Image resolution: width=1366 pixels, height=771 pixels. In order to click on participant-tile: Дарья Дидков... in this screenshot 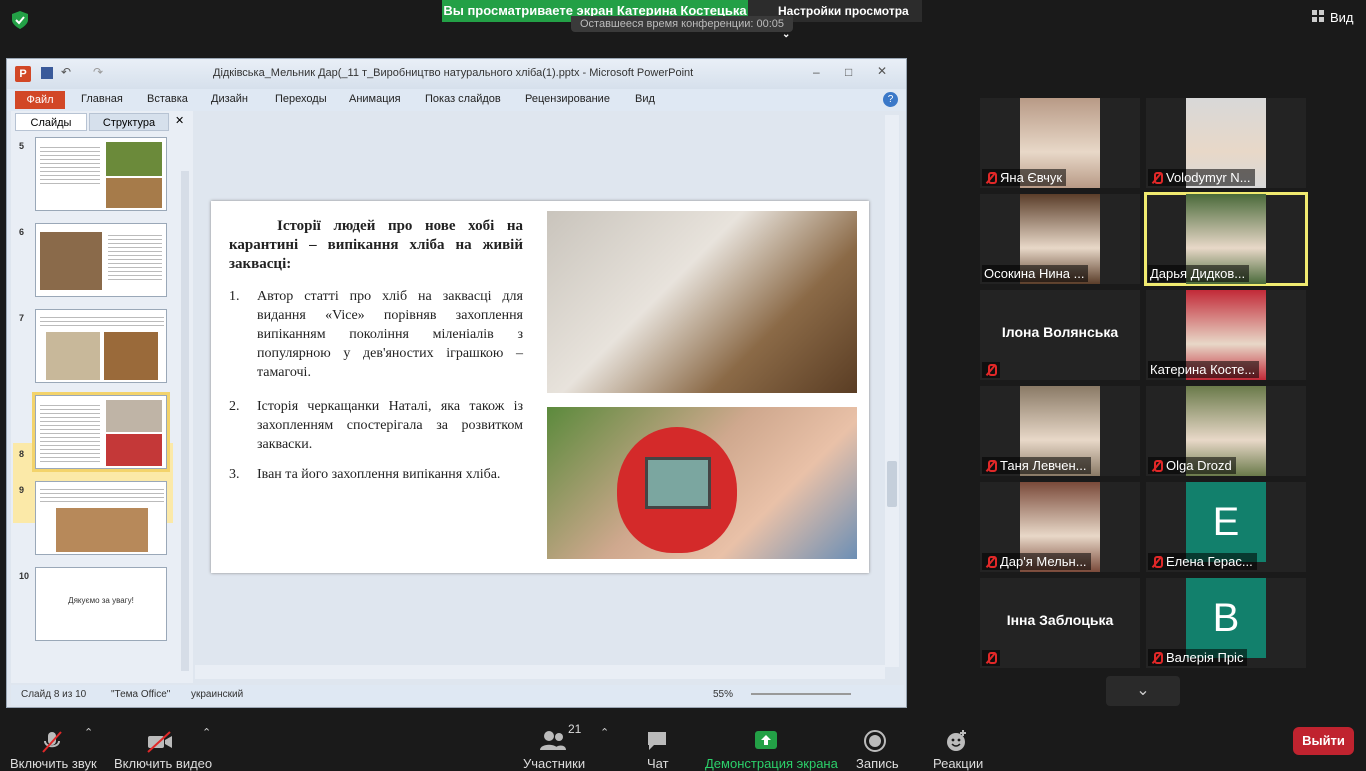, I will do `click(1226, 239)`.